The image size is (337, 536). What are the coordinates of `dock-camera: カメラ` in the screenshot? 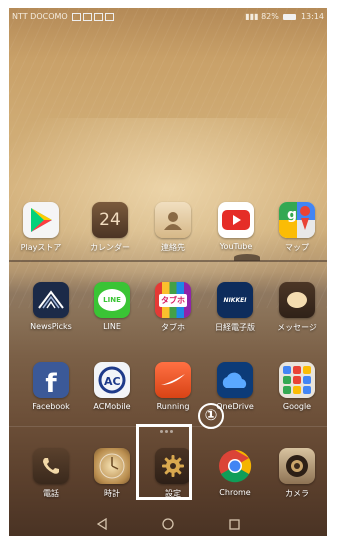 It's located at (297, 473).